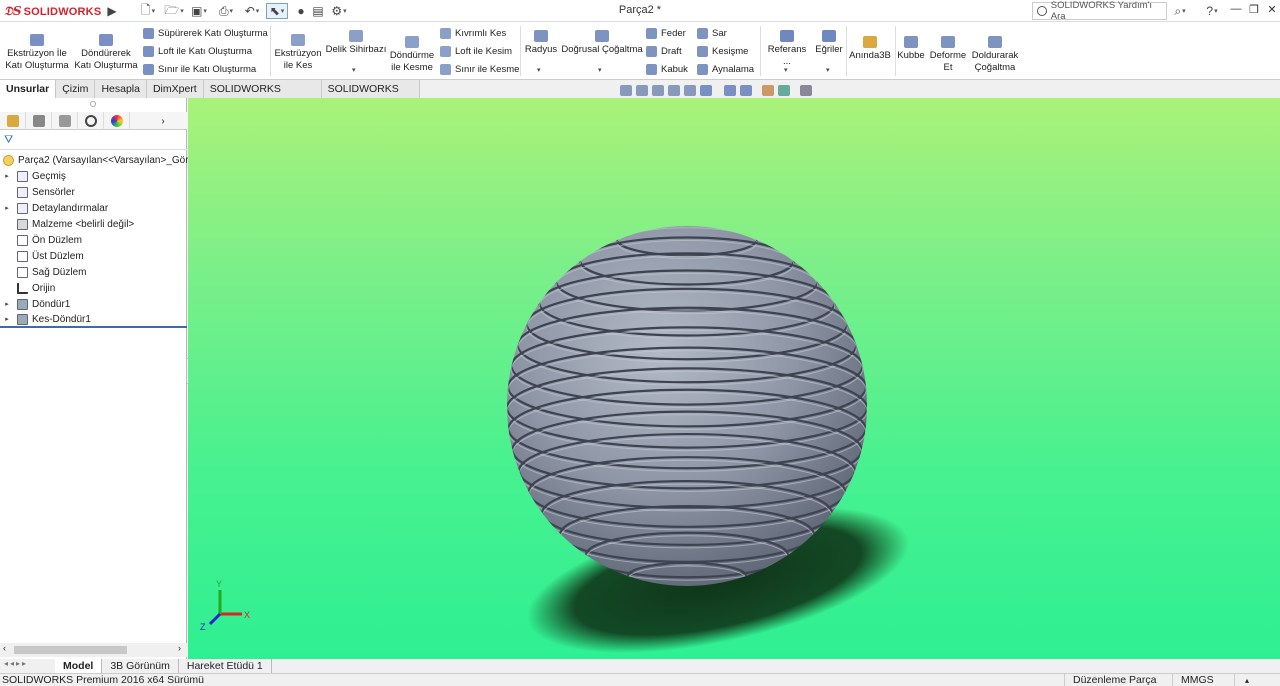  I want to click on boundary-cut-button: Sınır ile Kesme, so click(479, 69).